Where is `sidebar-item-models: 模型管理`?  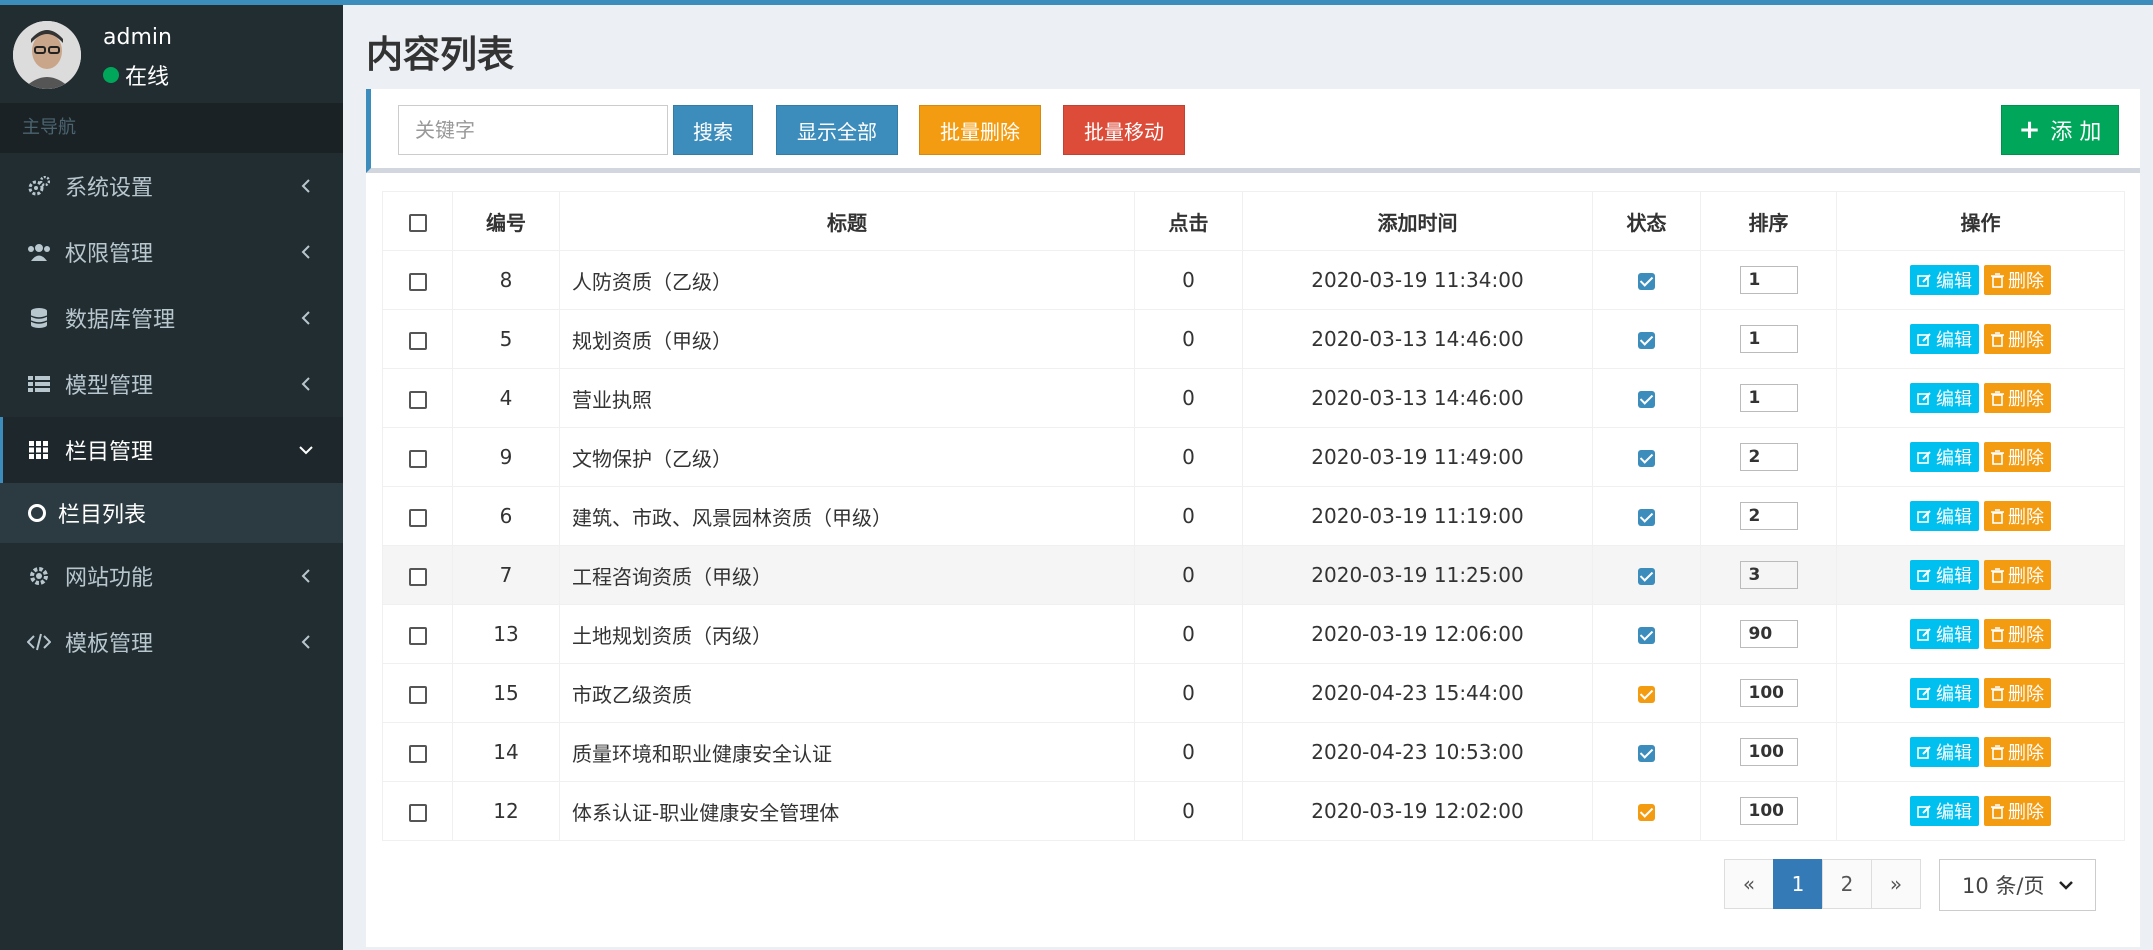
sidebar-item-models: 模型管理 is located at coordinates (171, 384).